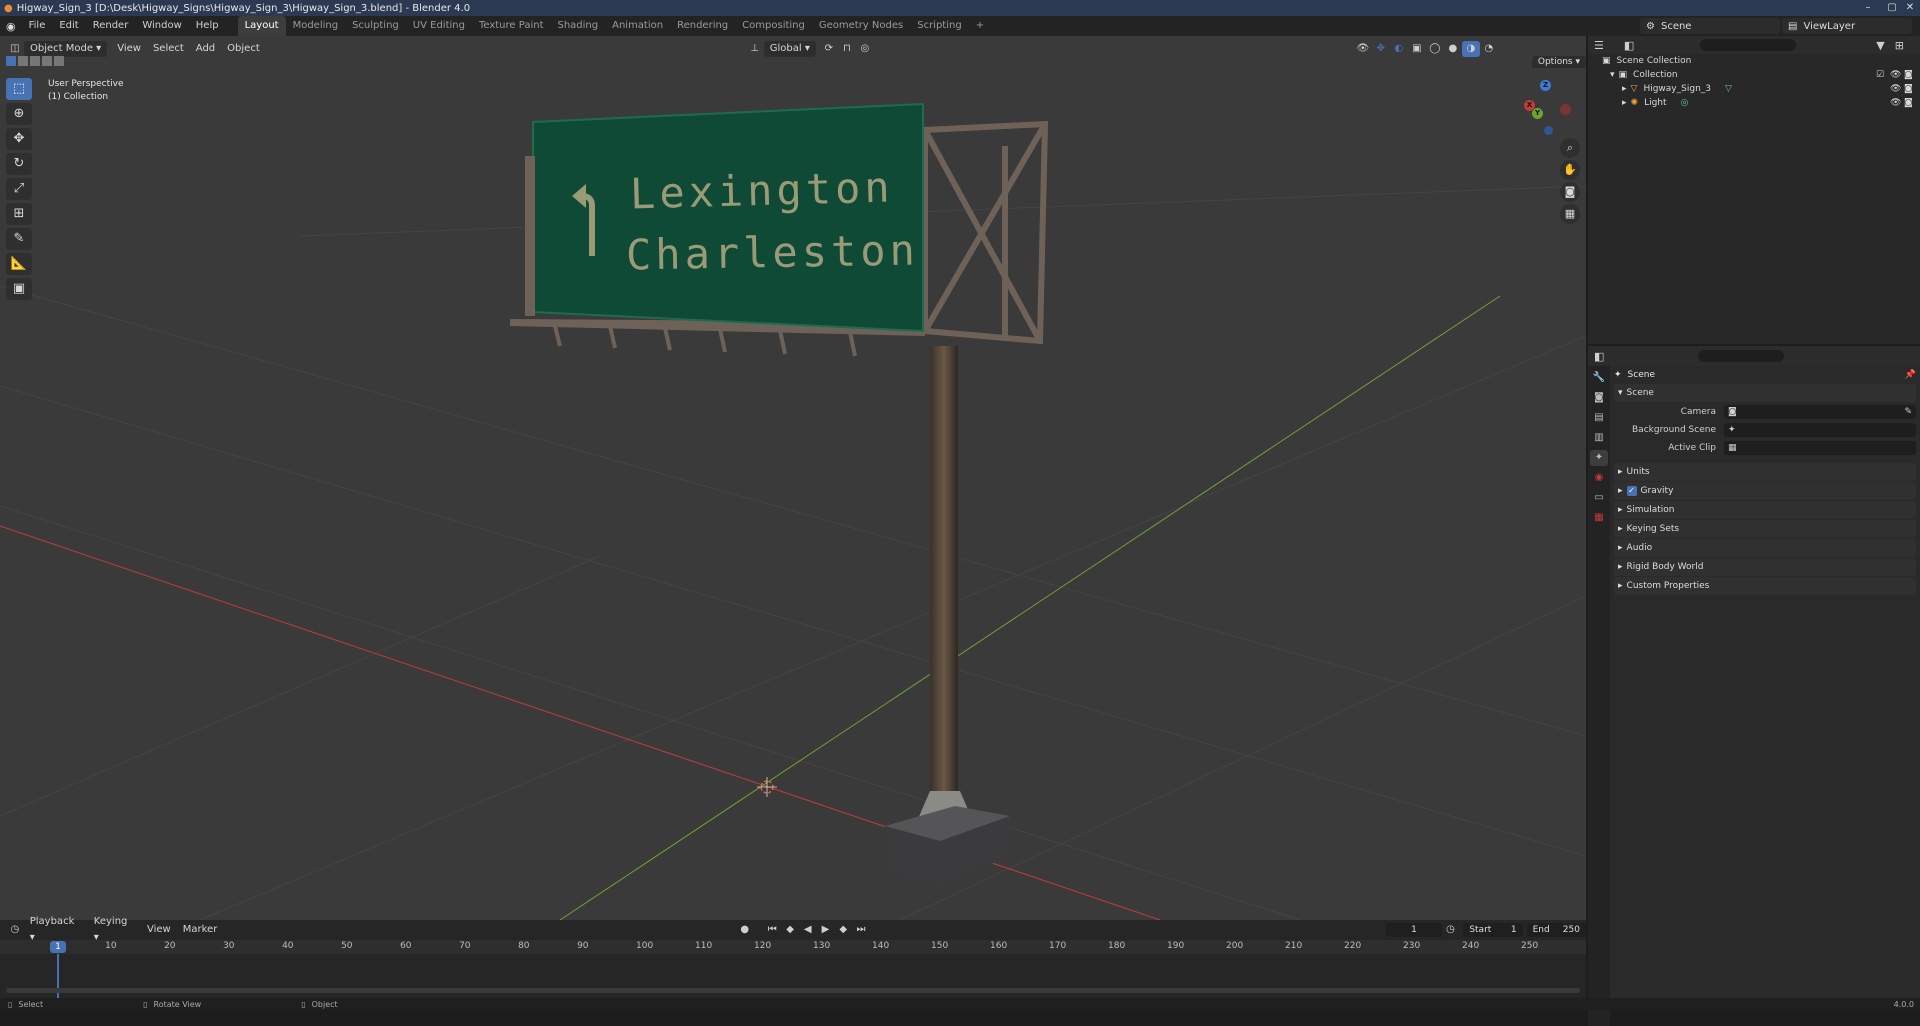 Image resolution: width=1920 pixels, height=1026 pixels. Describe the element at coordinates (1599, 498) in the screenshot. I see `collection-tab-icon: ▭` at that location.